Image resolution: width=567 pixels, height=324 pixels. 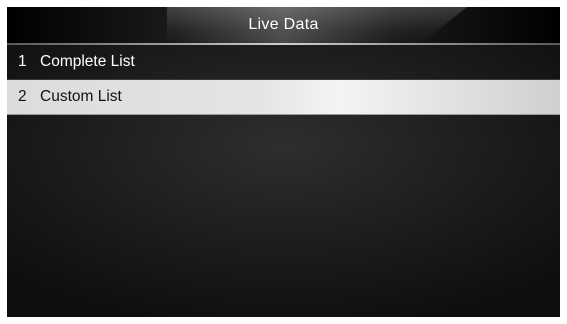 I want to click on menu-item-number: 2, so click(x=22, y=96).